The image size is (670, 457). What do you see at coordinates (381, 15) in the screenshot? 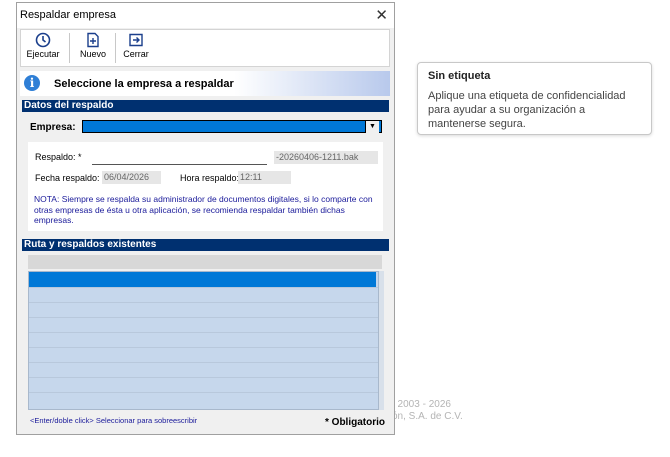
I see `close-button: ✕` at bounding box center [381, 15].